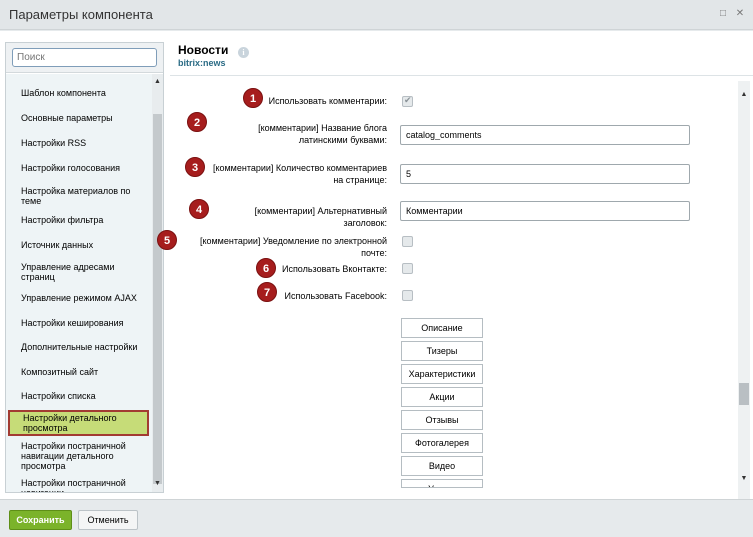 This screenshot has width=753, height=537. What do you see at coordinates (407, 268) in the screenshot?
I see `use-vk-checkbox` at bounding box center [407, 268].